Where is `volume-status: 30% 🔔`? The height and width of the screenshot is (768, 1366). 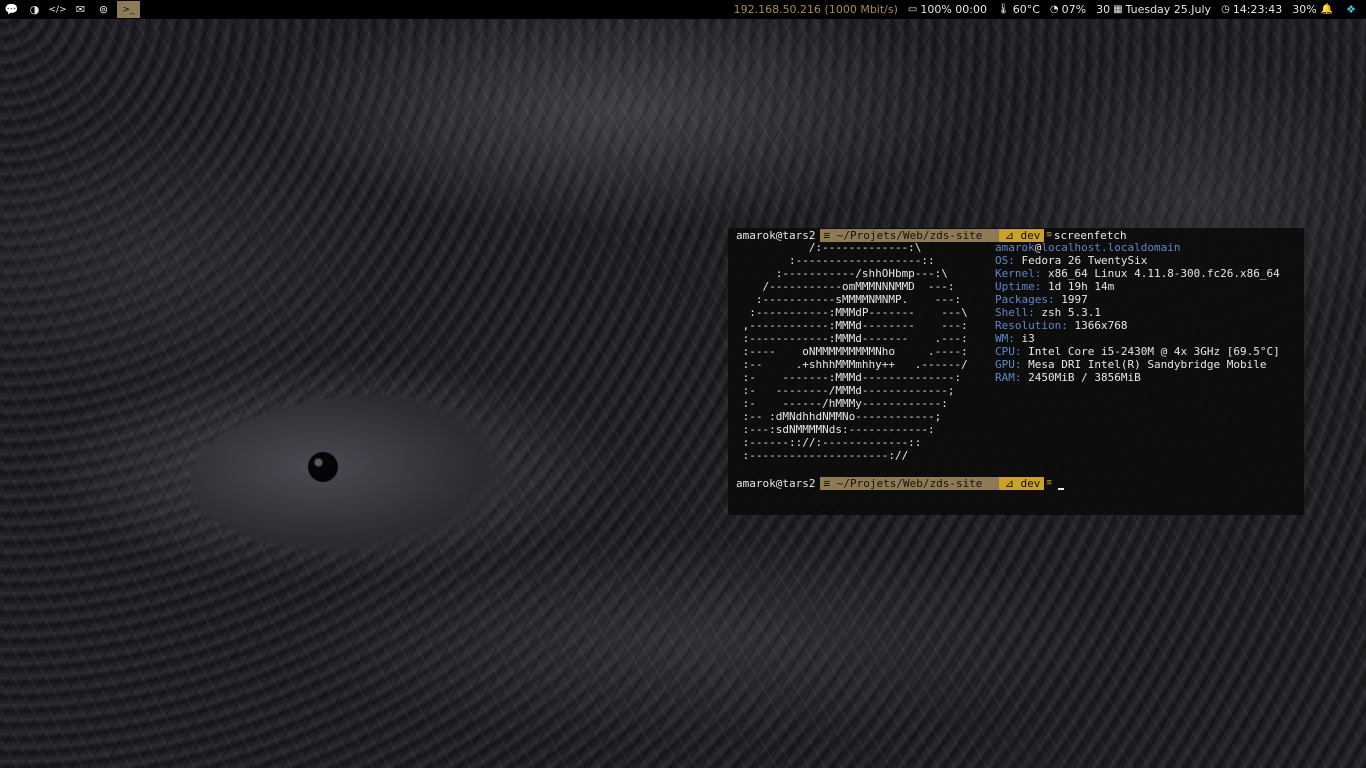 volume-status: 30% 🔔 is located at coordinates (1314, 9).